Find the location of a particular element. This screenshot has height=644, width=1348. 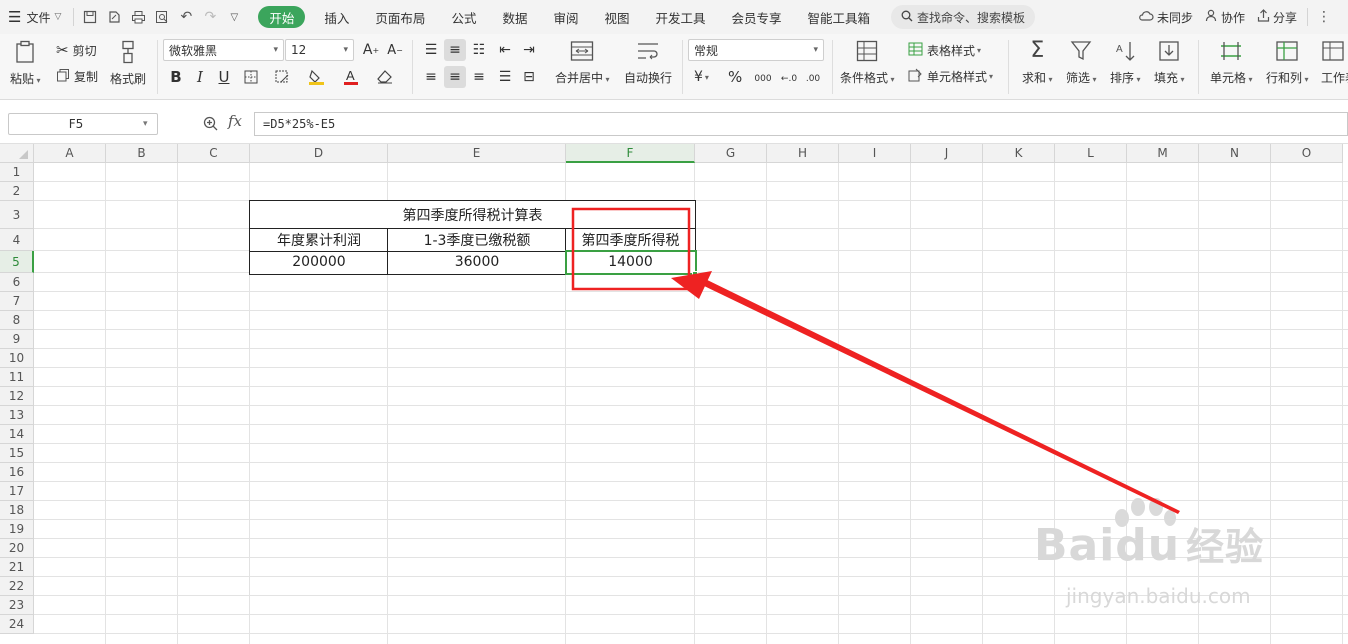

fill-color-icon is located at coordinates (317, 77).